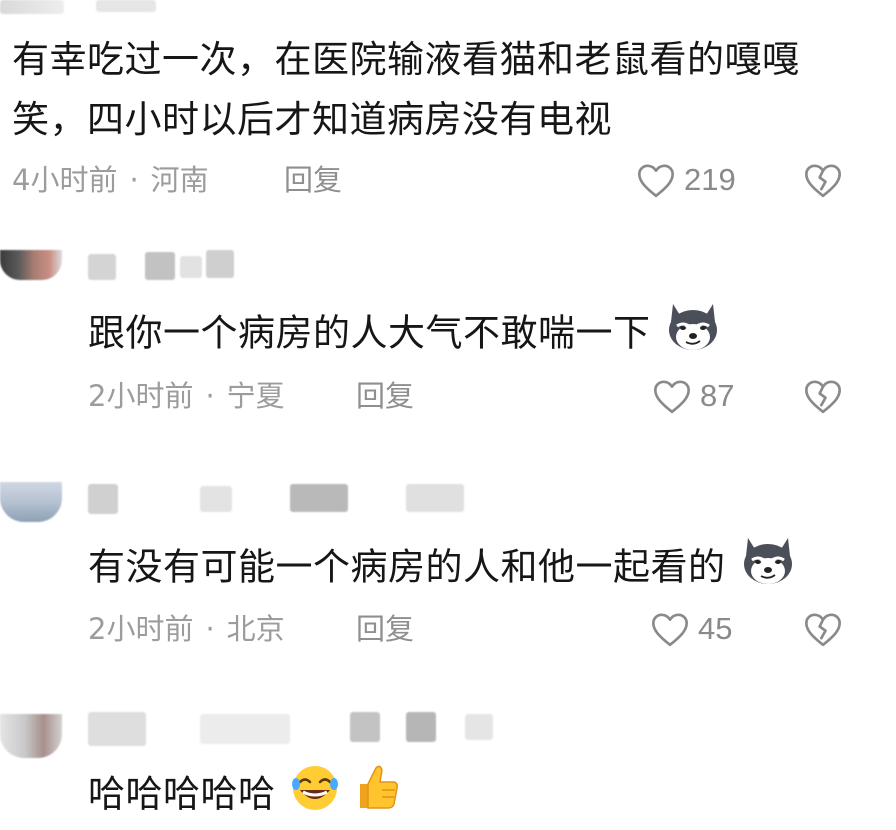  Describe the element at coordinates (126, 6) in the screenshot. I see `username-blur-top` at that location.